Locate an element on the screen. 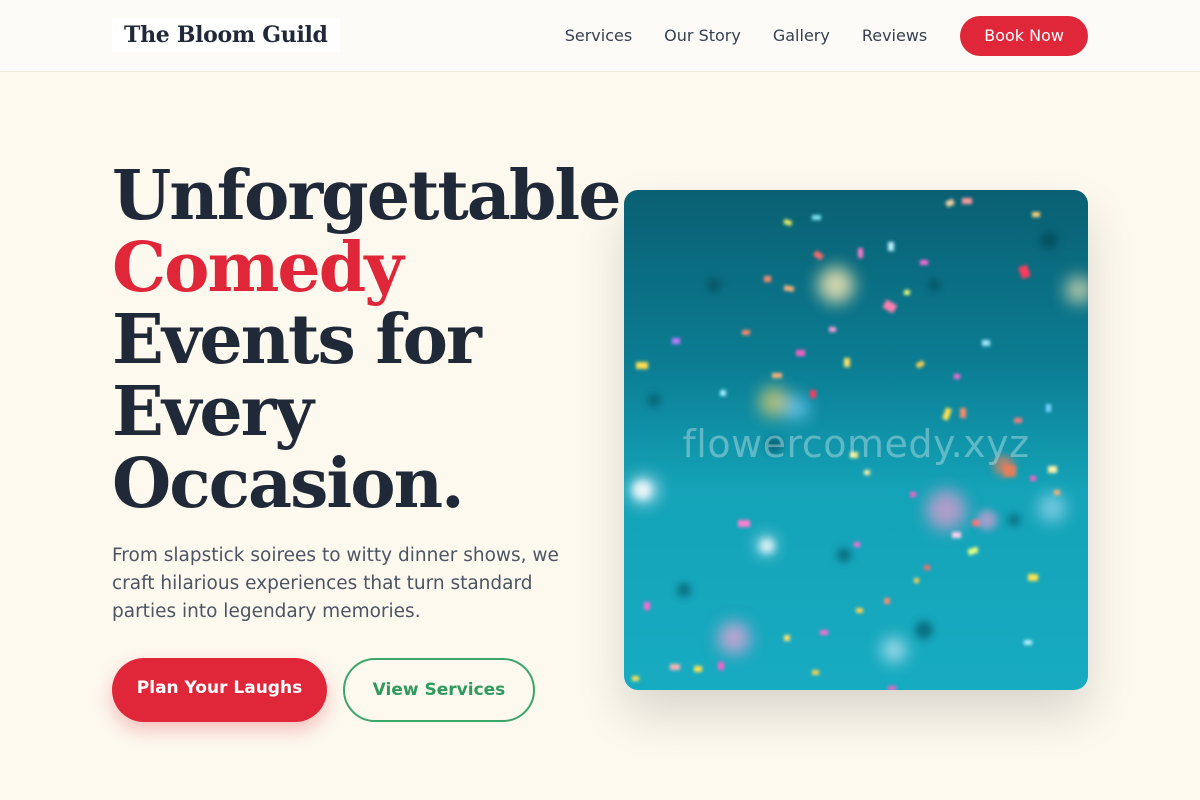  nav-link-our-story: Our Story is located at coordinates (702, 36).